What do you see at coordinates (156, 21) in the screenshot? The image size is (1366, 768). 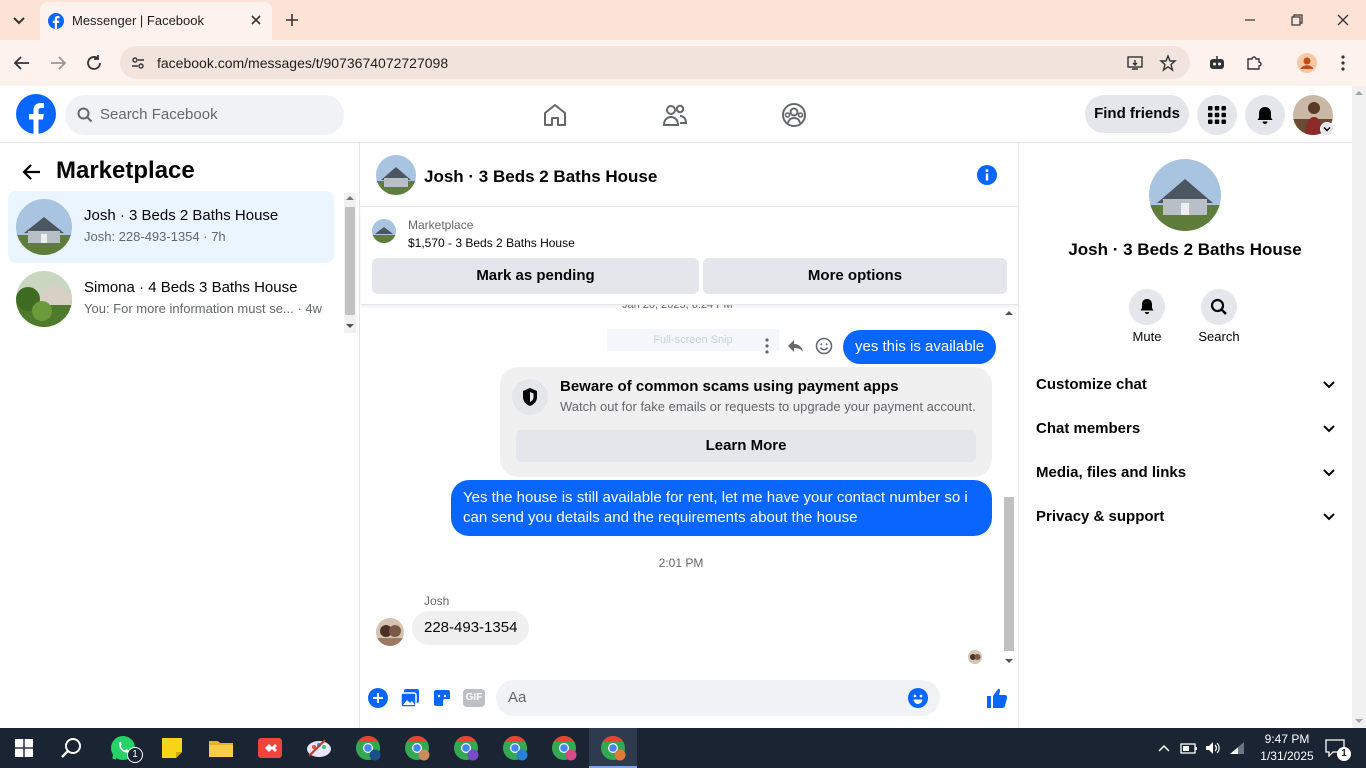 I see `browser-tab: Messenger | Facebook` at bounding box center [156, 21].